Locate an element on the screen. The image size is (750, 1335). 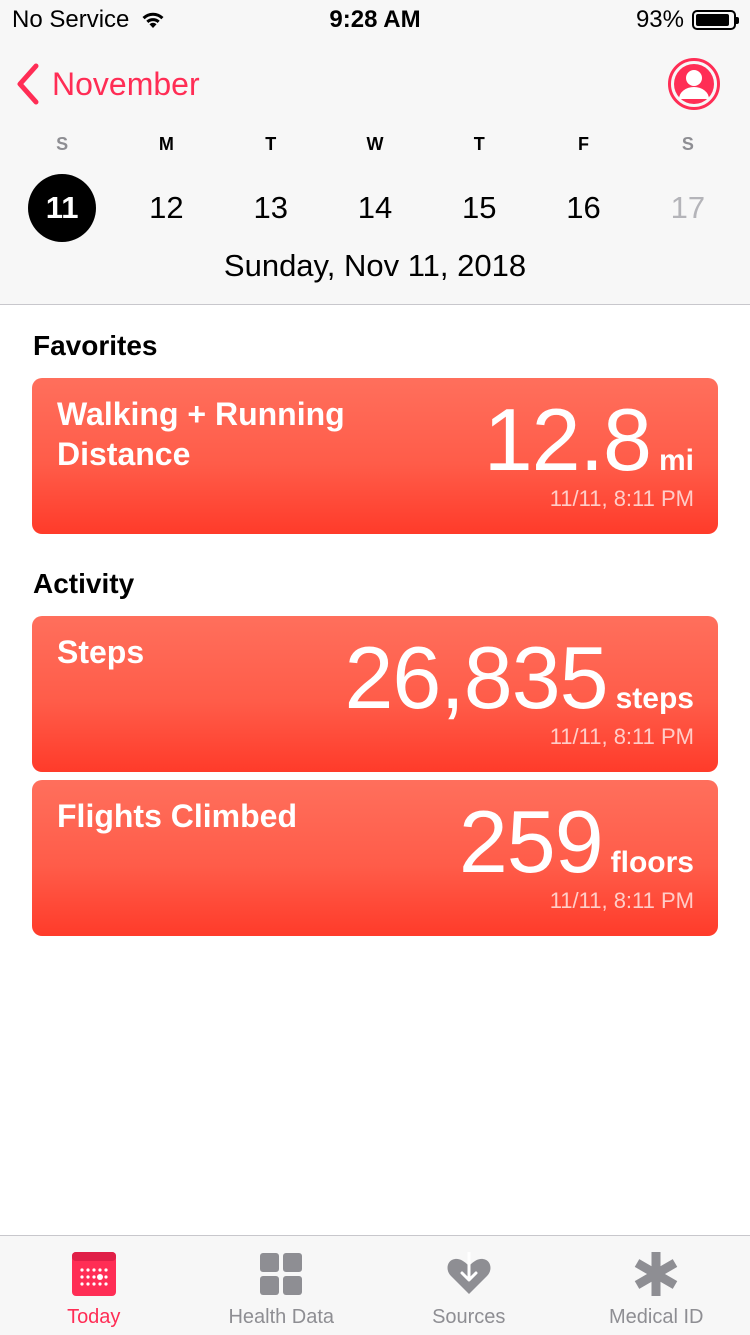
heart-download-icon is located at coordinates (469, 1274).